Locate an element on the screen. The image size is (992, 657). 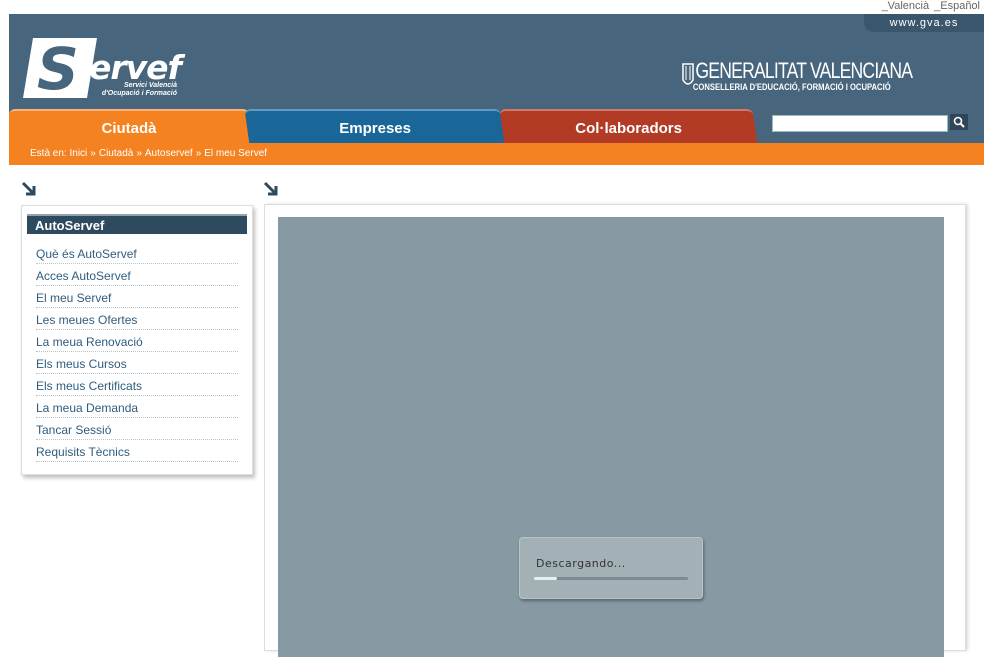
gva-link: www.gva.es is located at coordinates (924, 23).